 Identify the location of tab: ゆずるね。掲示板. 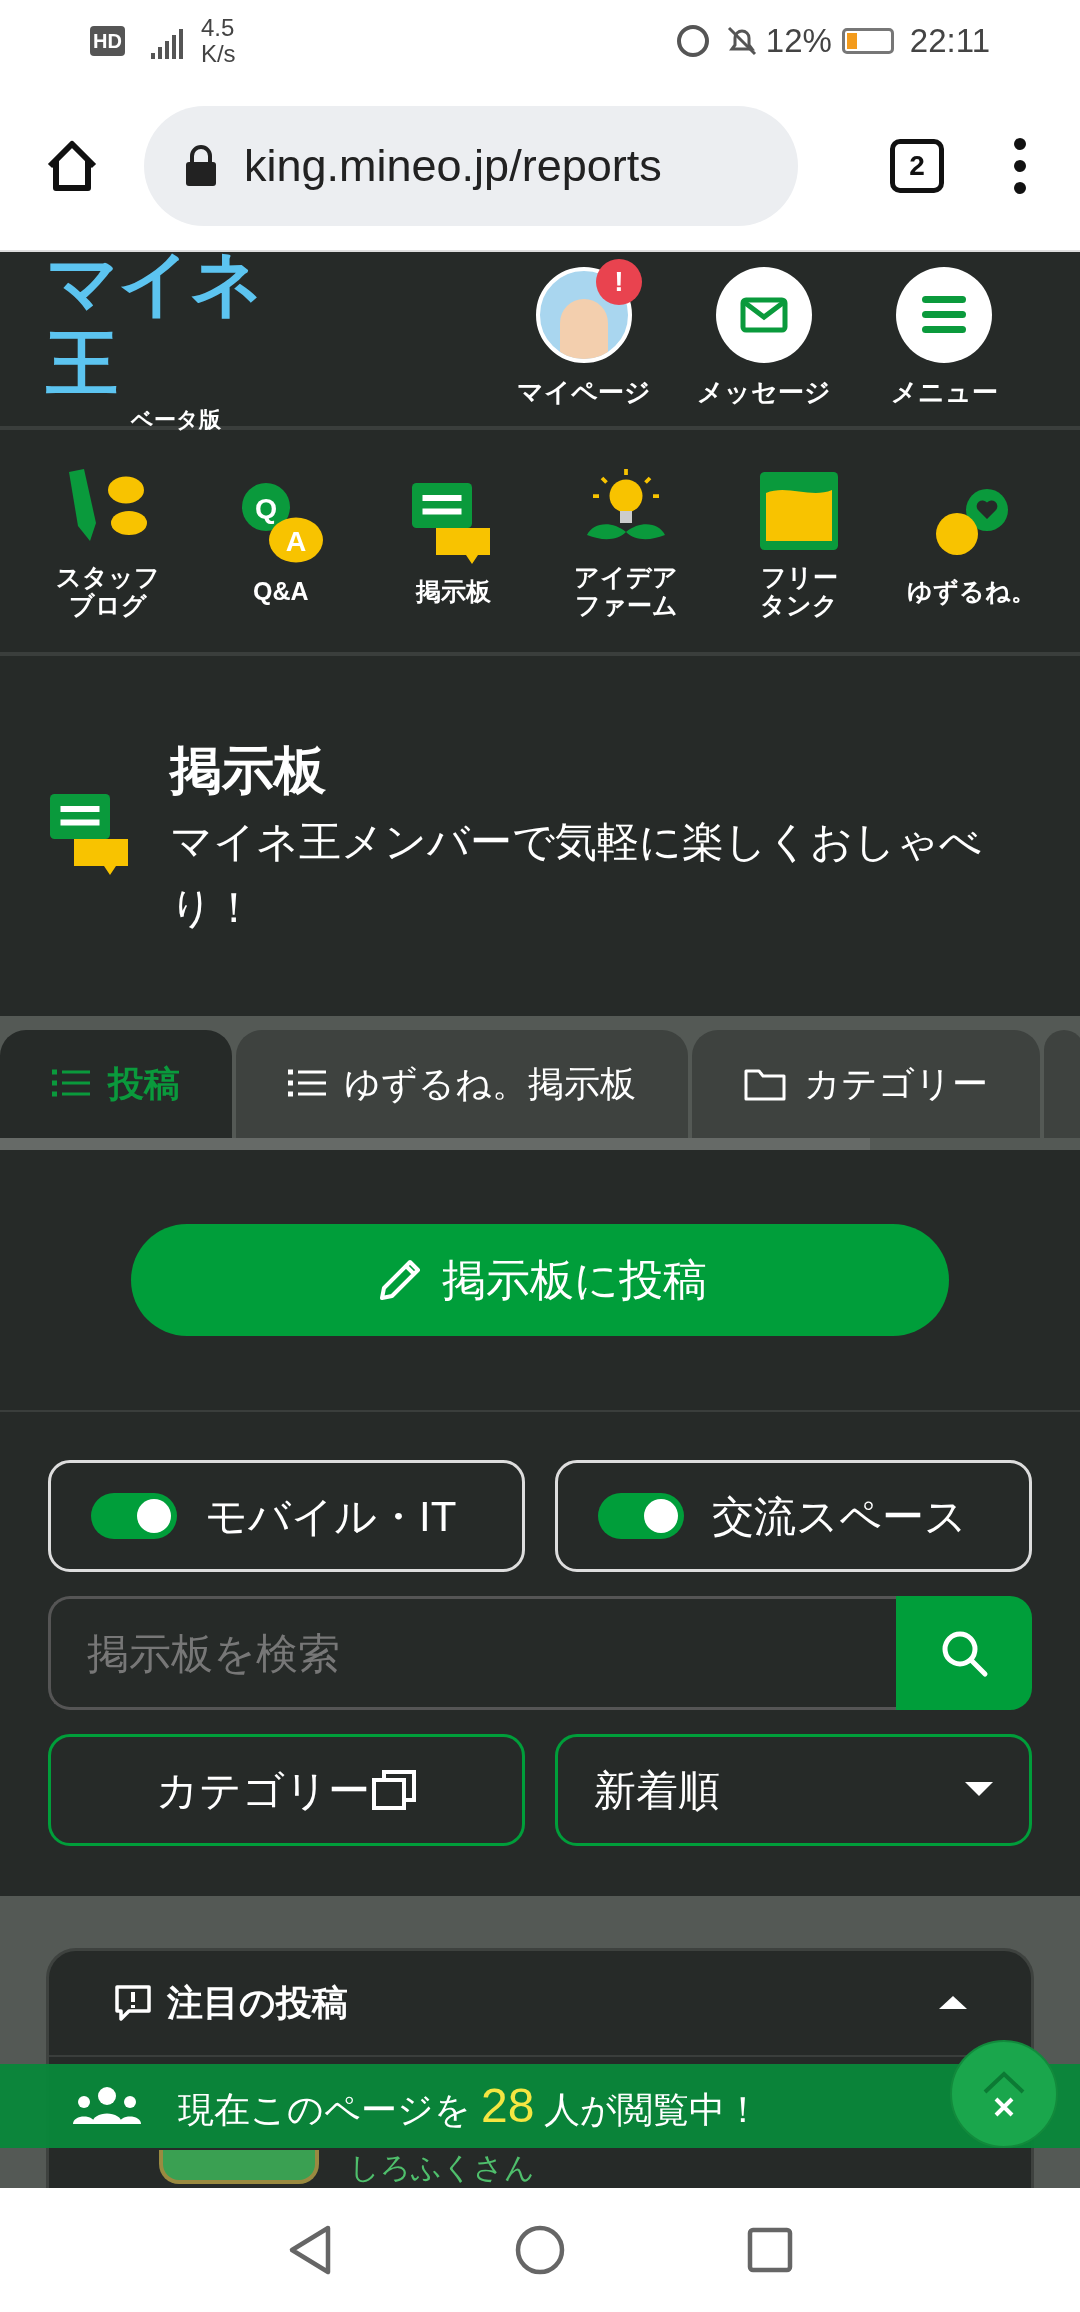
(462, 1084).